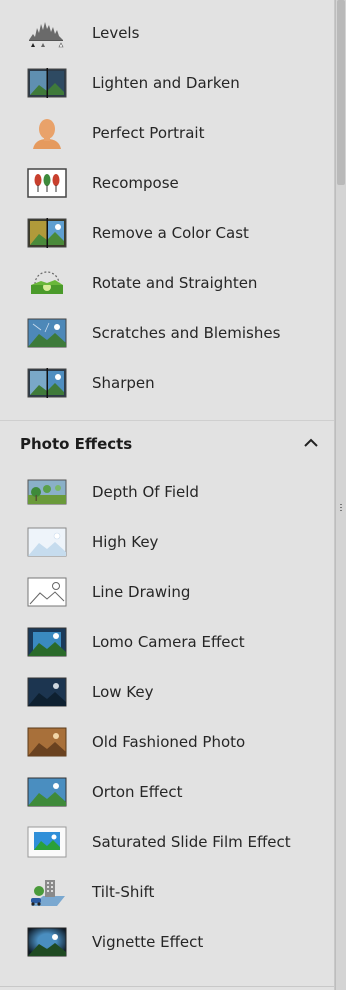 This screenshot has width=346, height=990. What do you see at coordinates (148, 942) in the screenshot?
I see `item-label: Vignette Effect` at bounding box center [148, 942].